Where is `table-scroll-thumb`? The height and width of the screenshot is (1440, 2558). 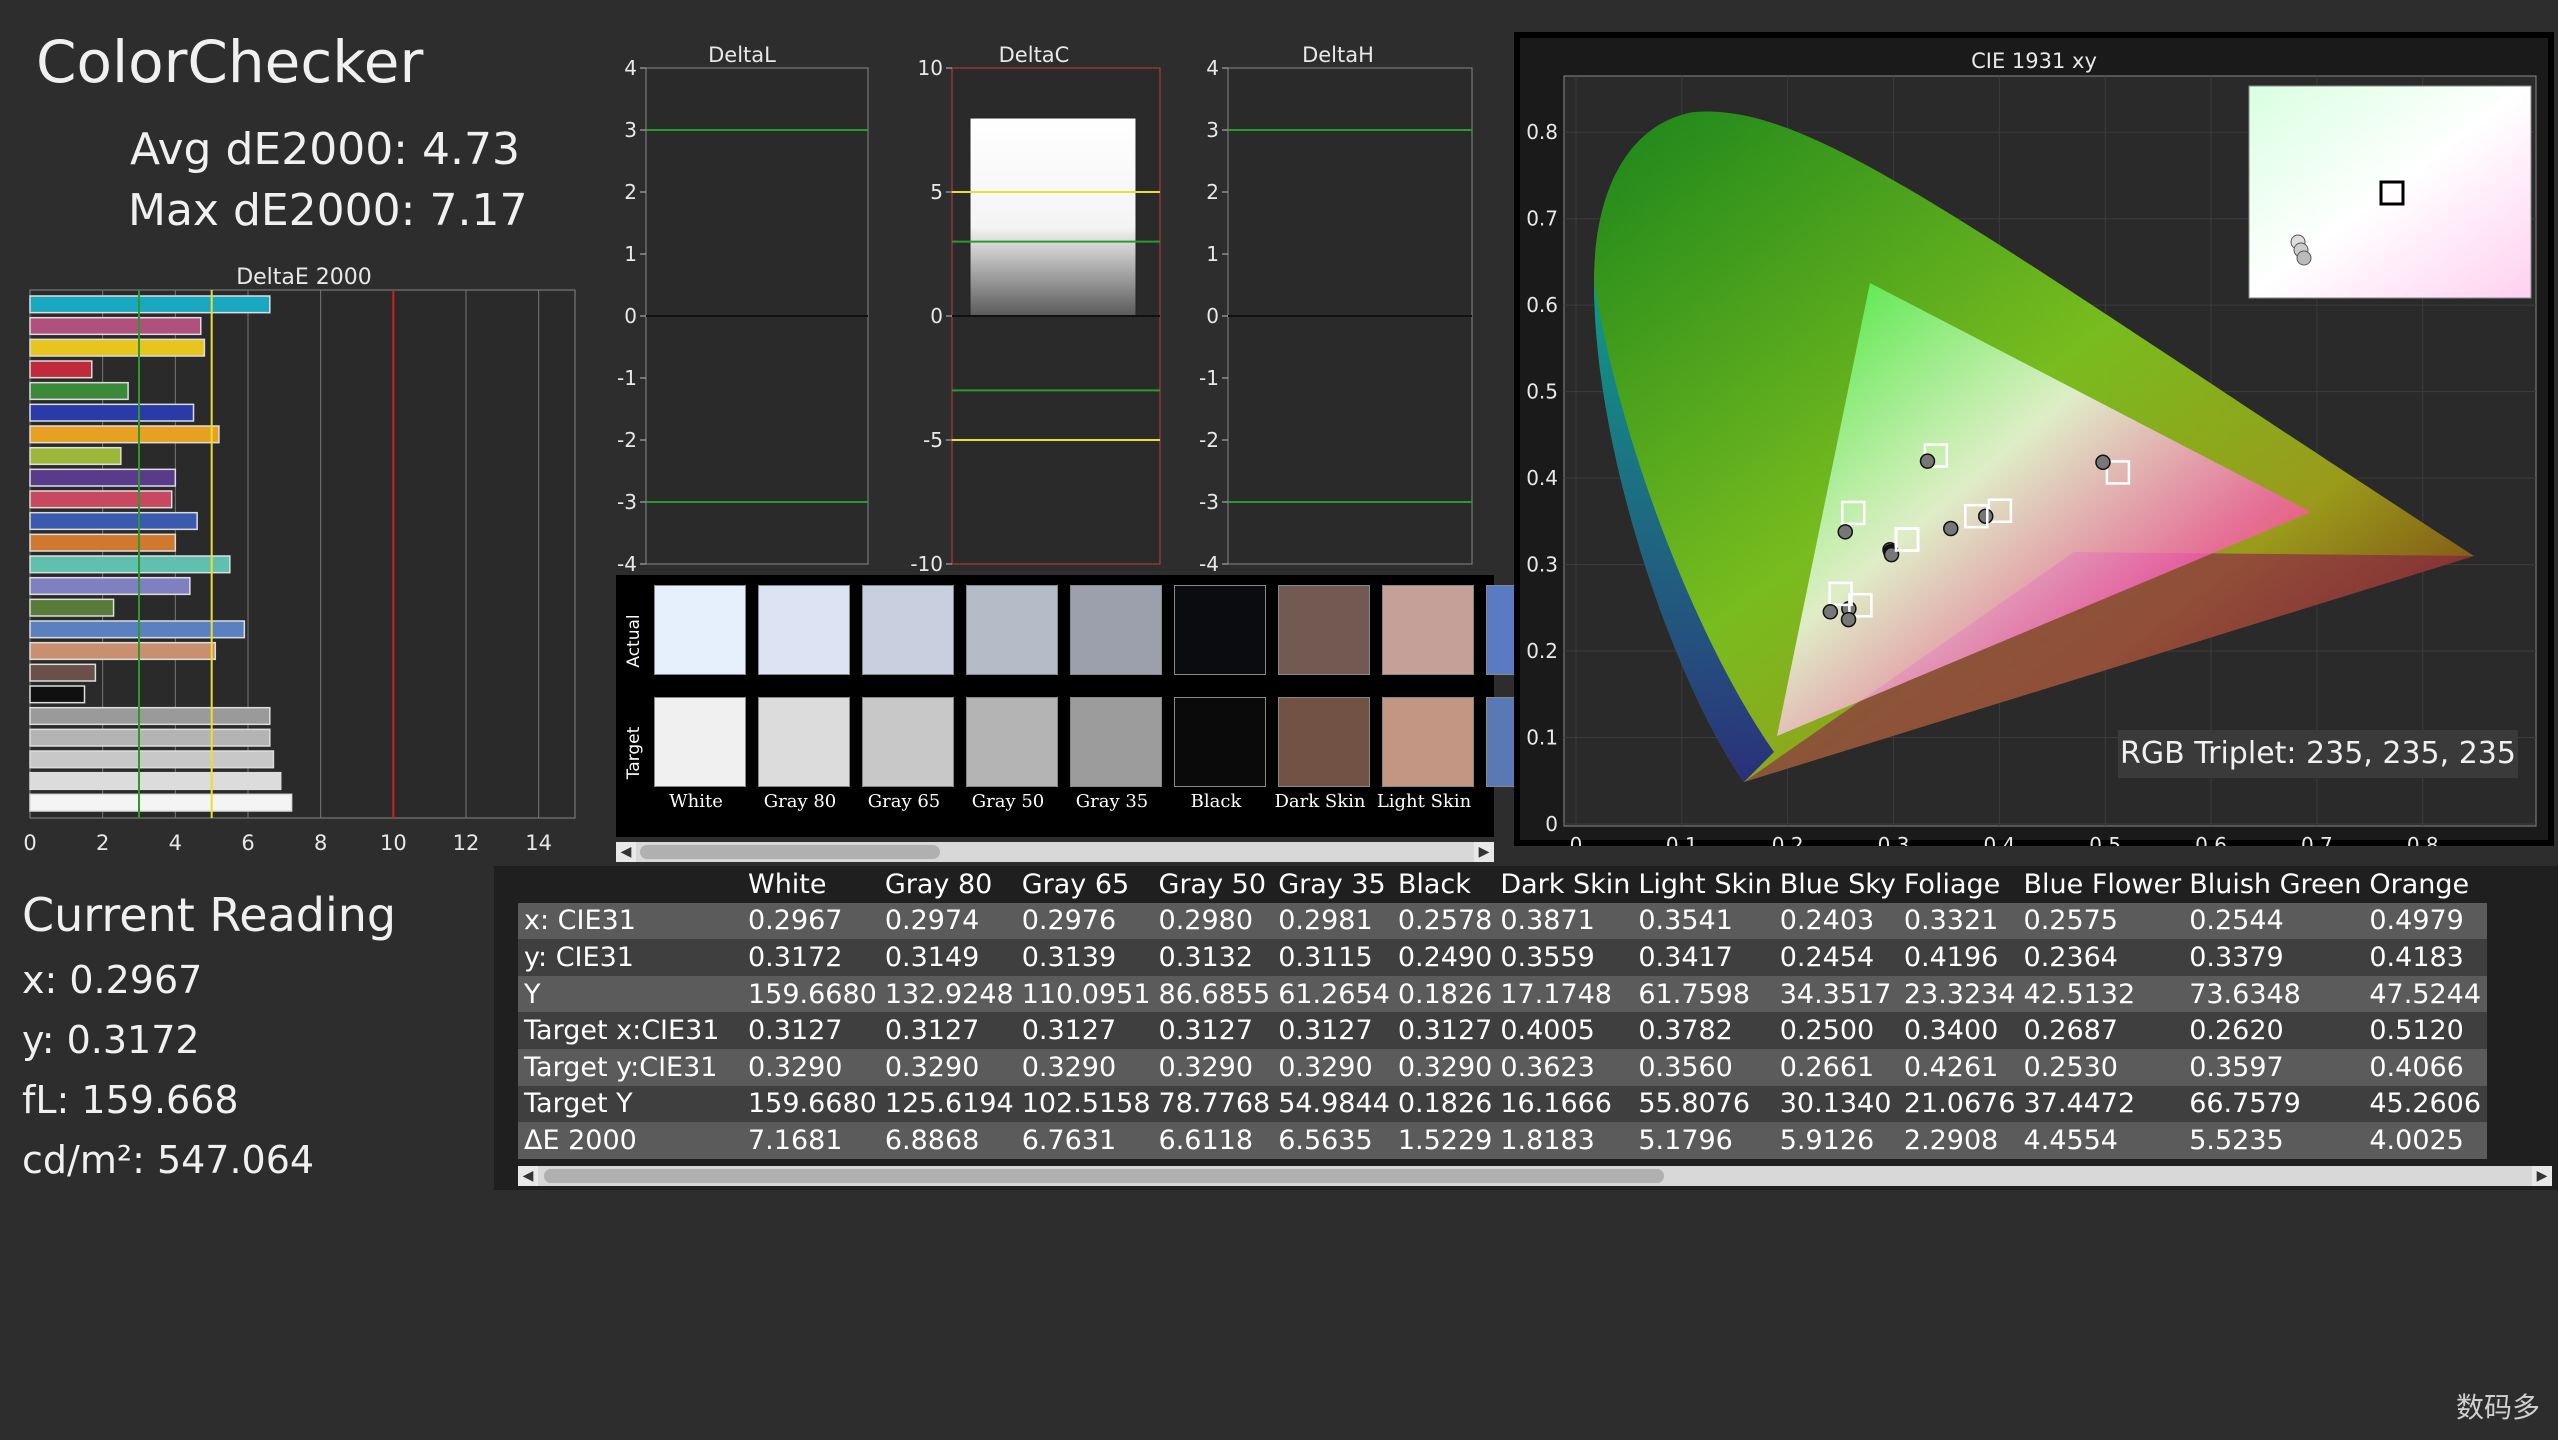 table-scroll-thumb is located at coordinates (1104, 1176).